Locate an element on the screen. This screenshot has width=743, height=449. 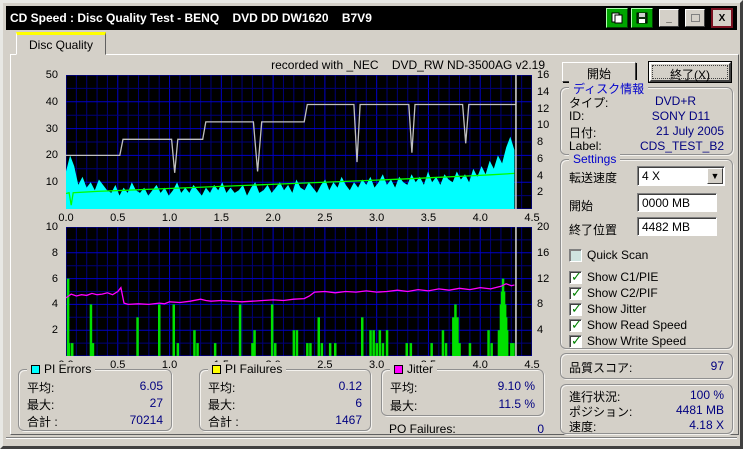
maximize-icon is located at coordinates (695, 18).